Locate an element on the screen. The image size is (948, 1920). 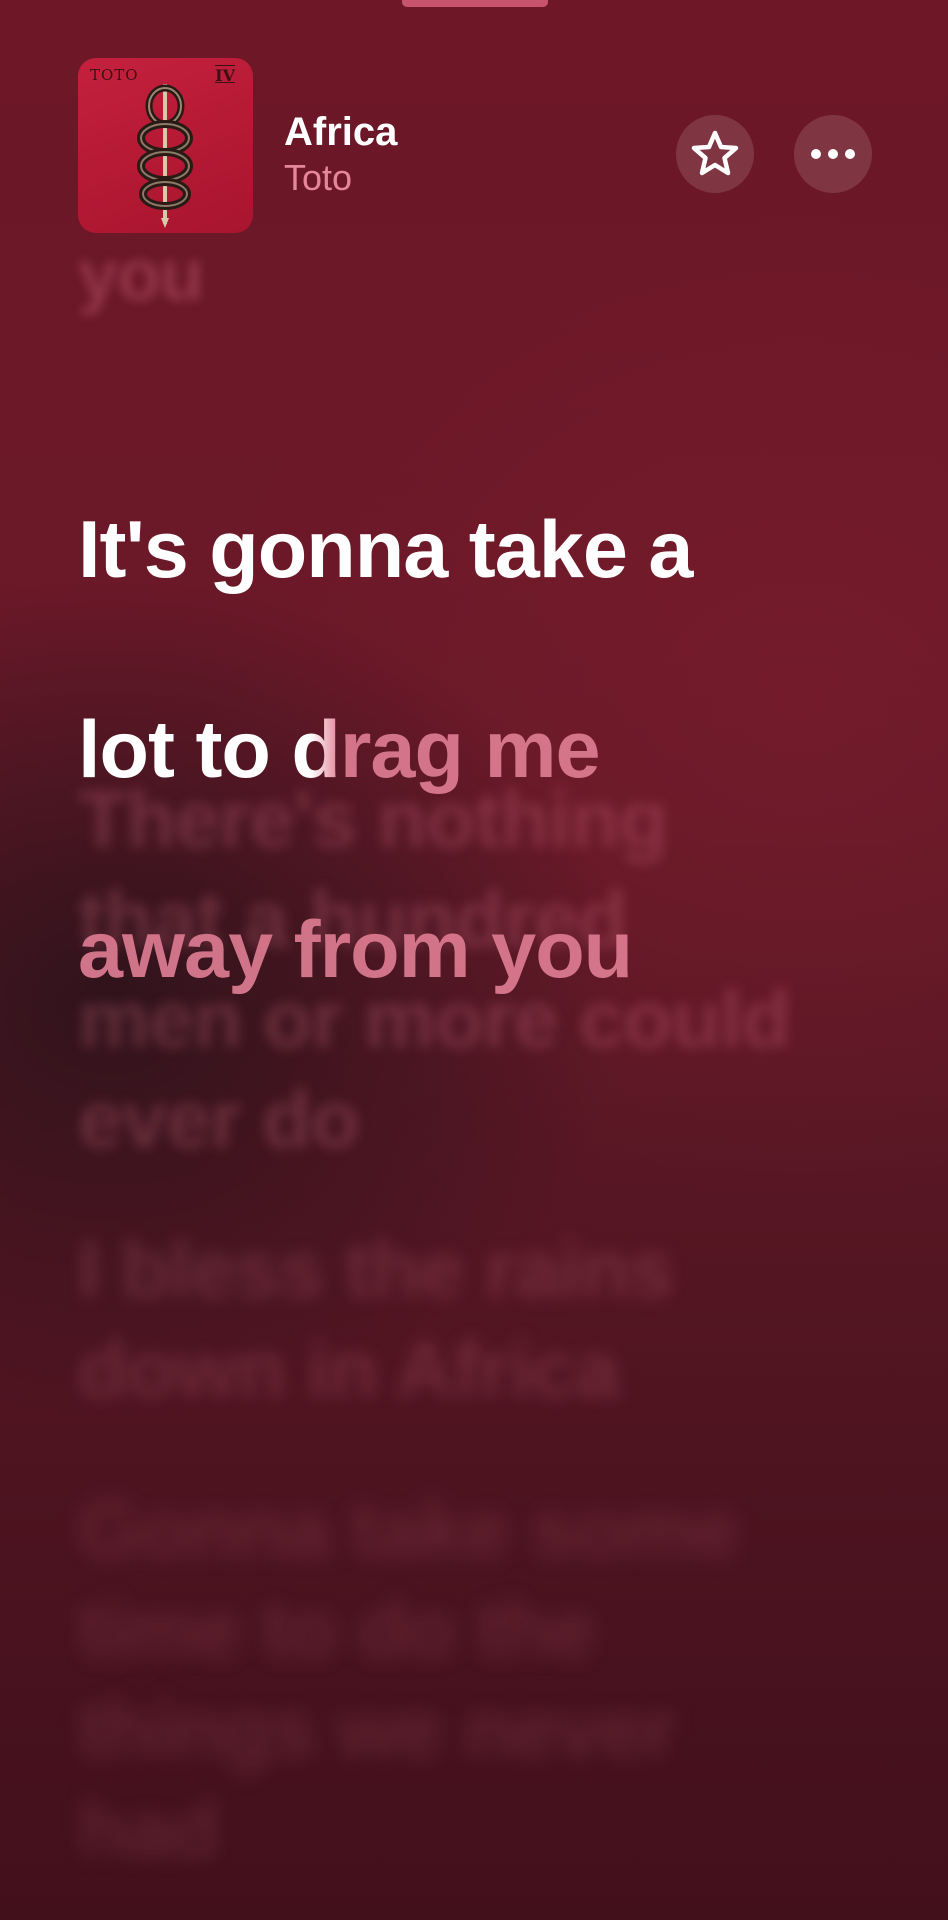
album-artwork: TOTO IV is located at coordinates (165, 145).